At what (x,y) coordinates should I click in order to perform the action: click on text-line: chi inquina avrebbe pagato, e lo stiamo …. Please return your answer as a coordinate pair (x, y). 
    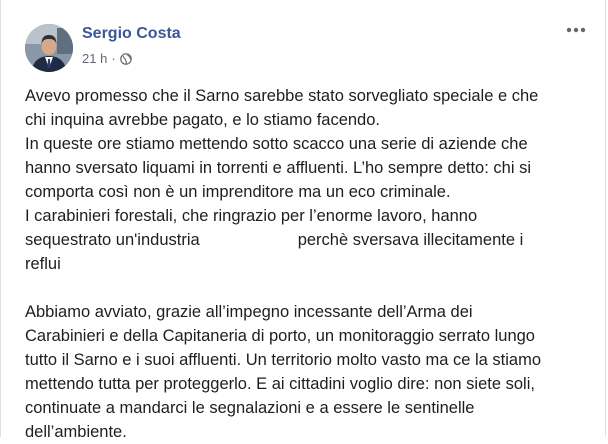
    Looking at the image, I should click on (202, 120).